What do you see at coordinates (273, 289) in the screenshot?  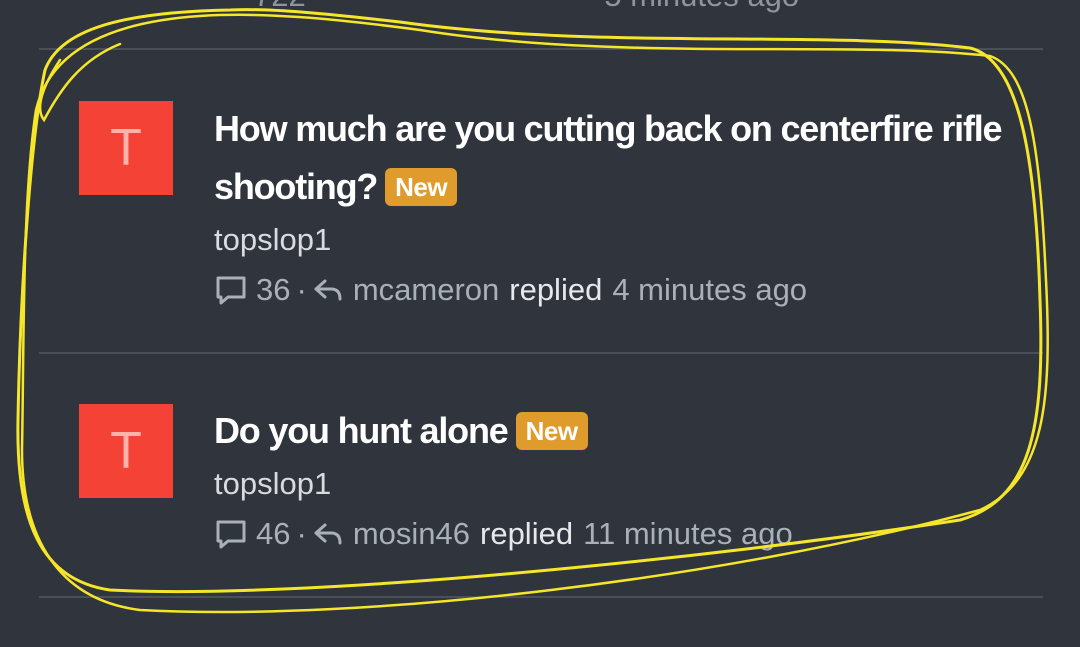 I see `reply-count: 36` at bounding box center [273, 289].